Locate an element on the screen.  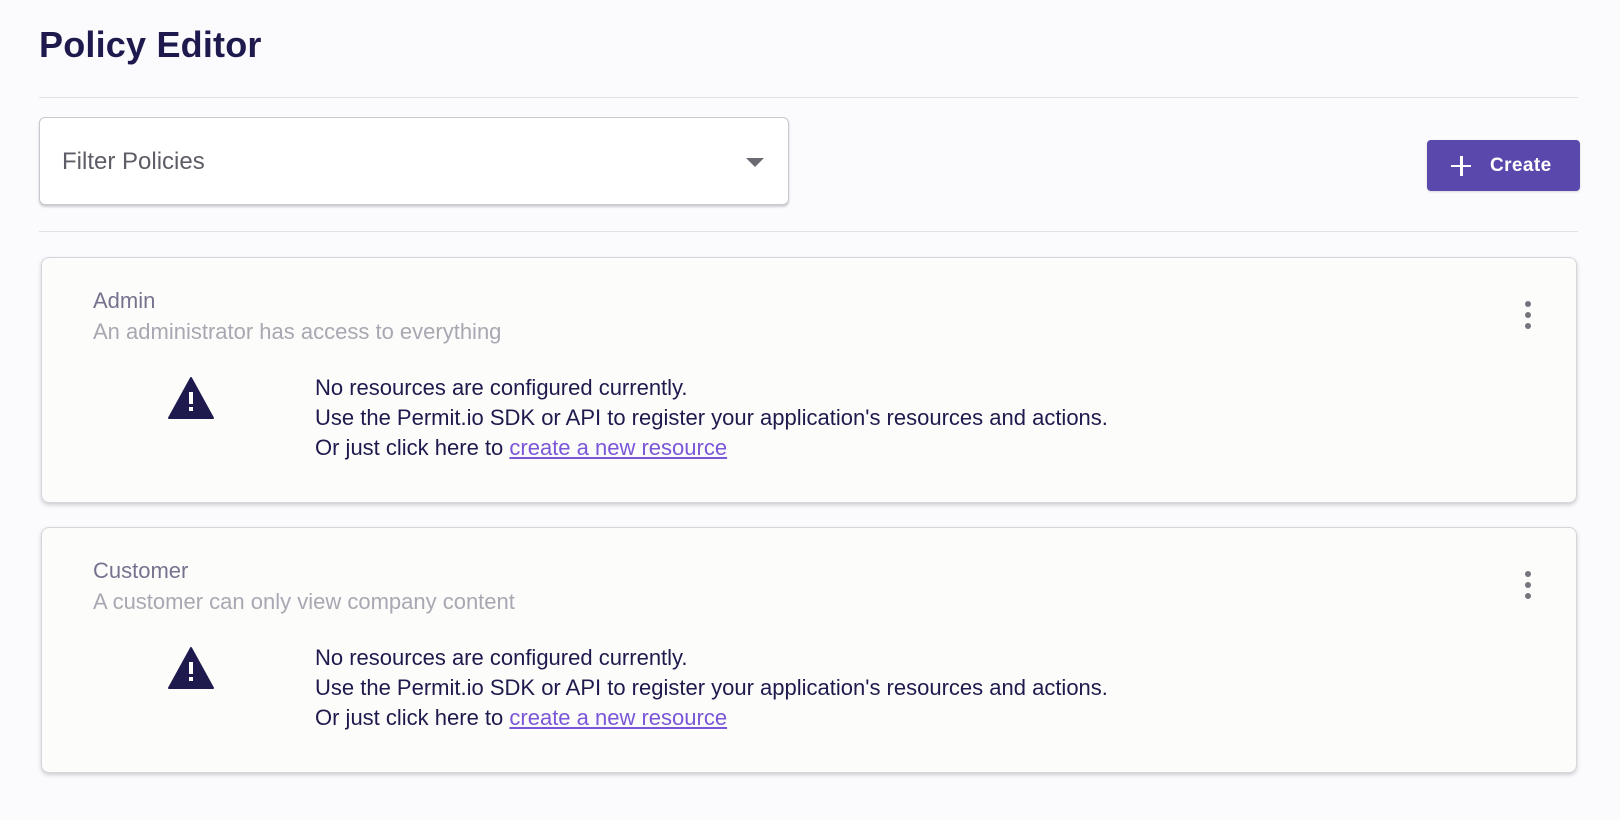
create-button: Create is located at coordinates (1503, 165).